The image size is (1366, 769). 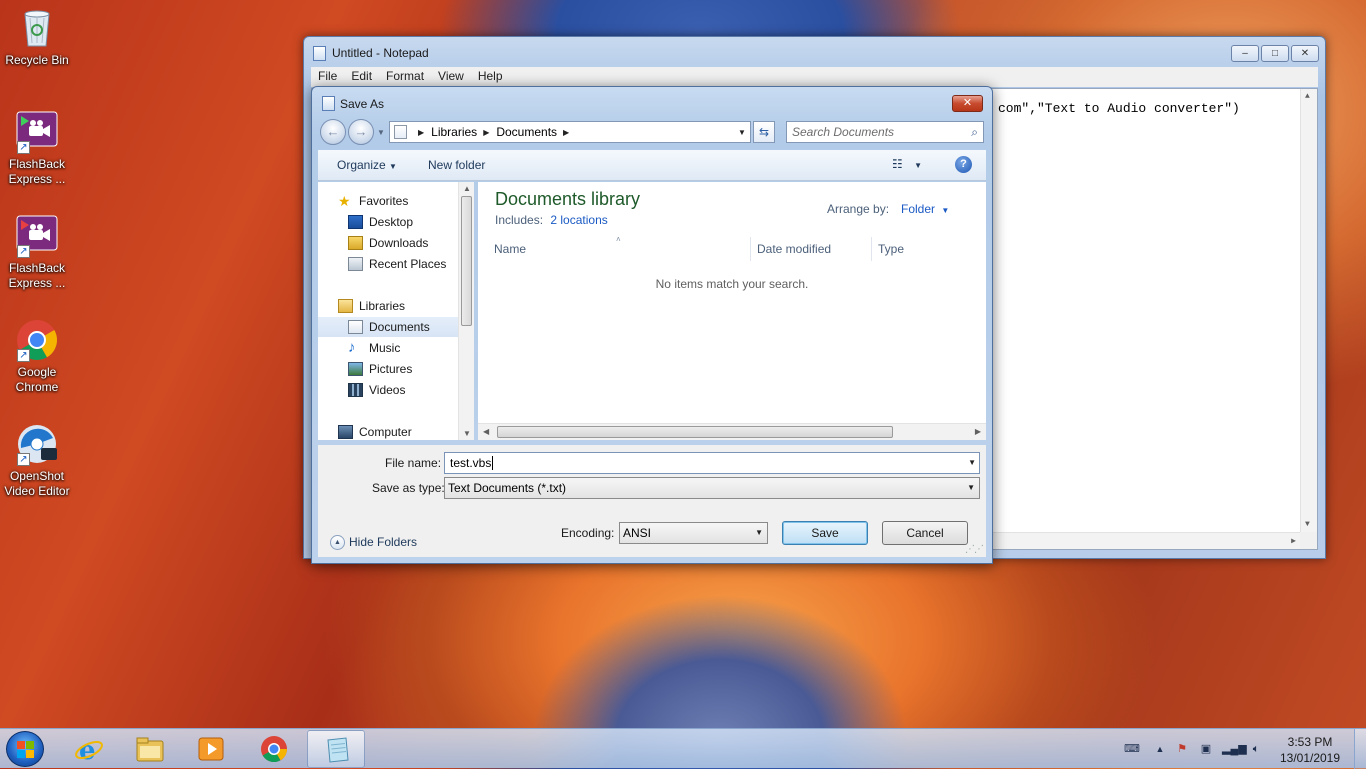 I want to click on taskbar: e ⌨ ▲ ⚑ ▣ ▂▄▆ 🔈︎ 3:53 PM 13/01/2019, so click(x=683, y=748).